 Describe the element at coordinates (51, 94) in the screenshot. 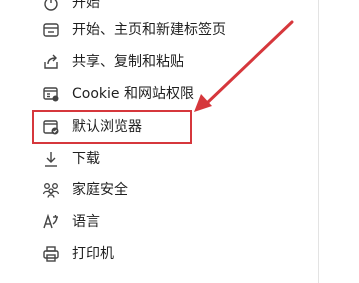

I see `cookie-permissions-icon` at that location.